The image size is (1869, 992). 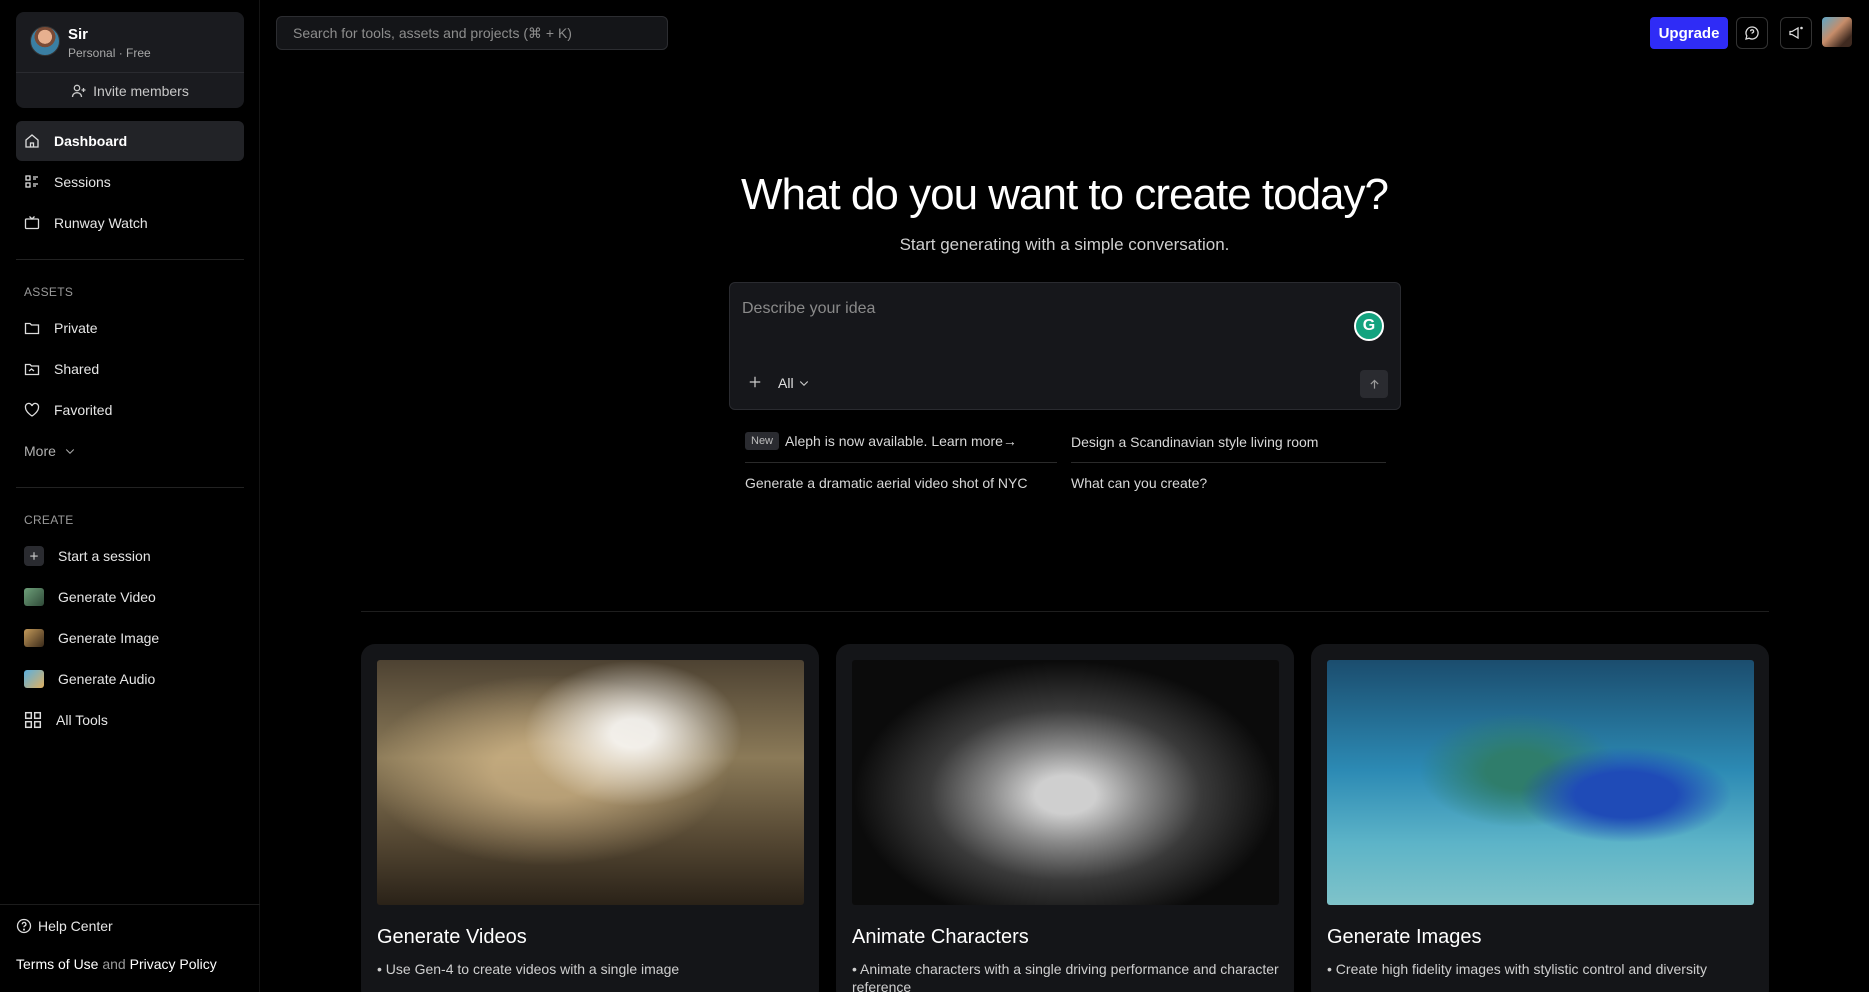 I want to click on sidebar-item-generate-audio: Generate Audio, so click(x=130, y=679).